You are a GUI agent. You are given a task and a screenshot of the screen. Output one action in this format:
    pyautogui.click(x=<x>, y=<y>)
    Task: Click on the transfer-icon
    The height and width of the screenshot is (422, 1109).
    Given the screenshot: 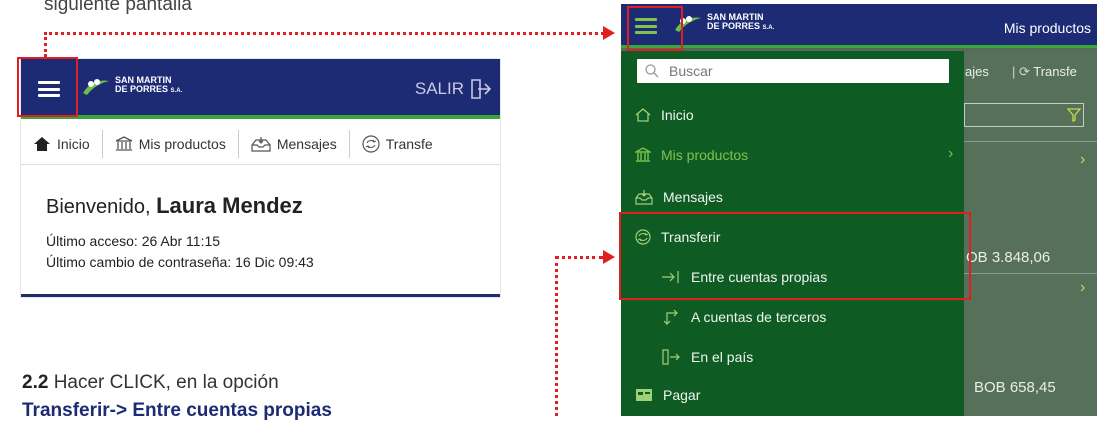 What is the action you would take?
    pyautogui.click(x=371, y=143)
    